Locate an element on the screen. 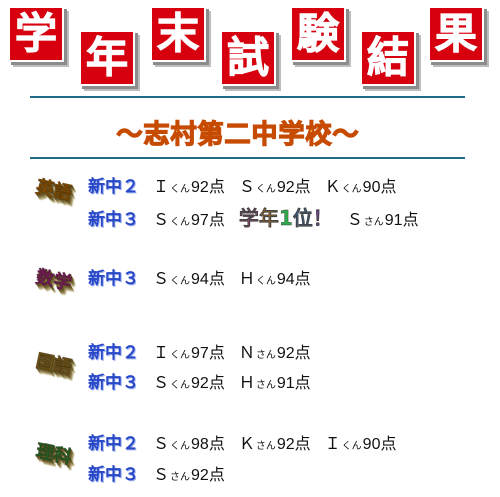  score-entry: Ｉくん90点 is located at coordinates (360, 444).